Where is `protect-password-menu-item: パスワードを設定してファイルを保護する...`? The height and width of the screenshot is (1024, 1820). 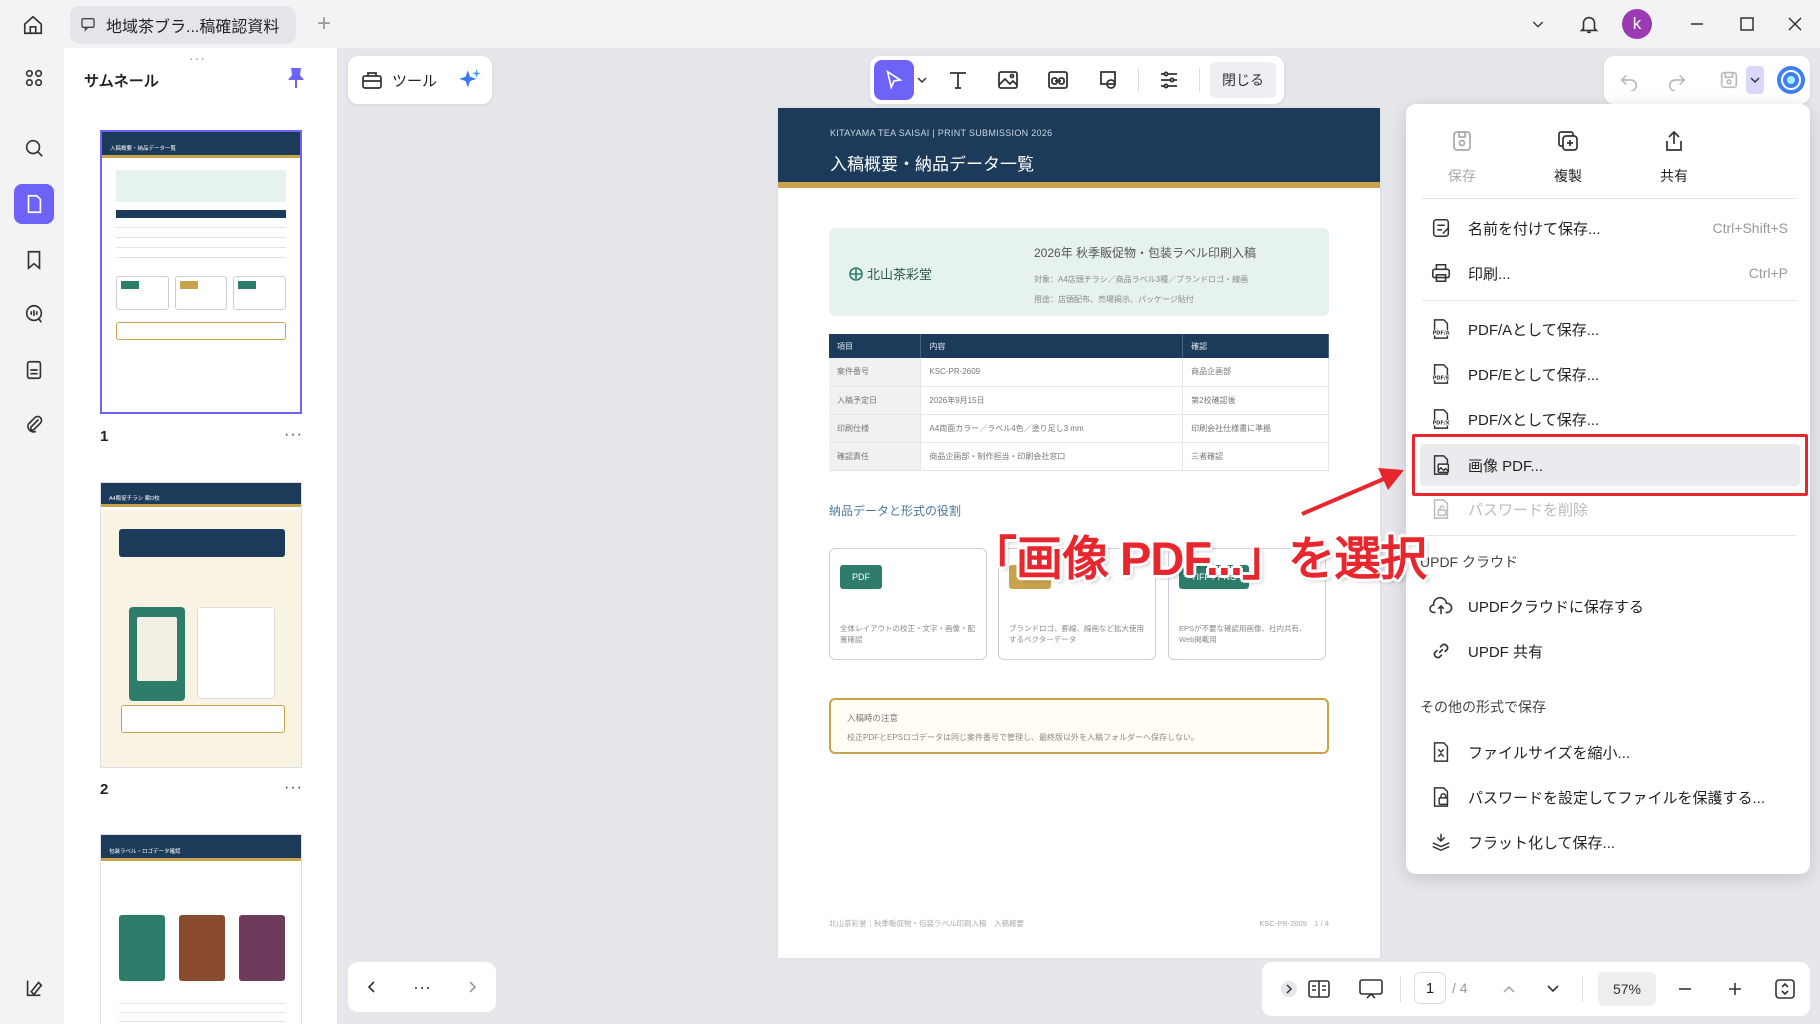 protect-password-menu-item: パスワードを設定してファイルを保護する... is located at coordinates (1610, 797).